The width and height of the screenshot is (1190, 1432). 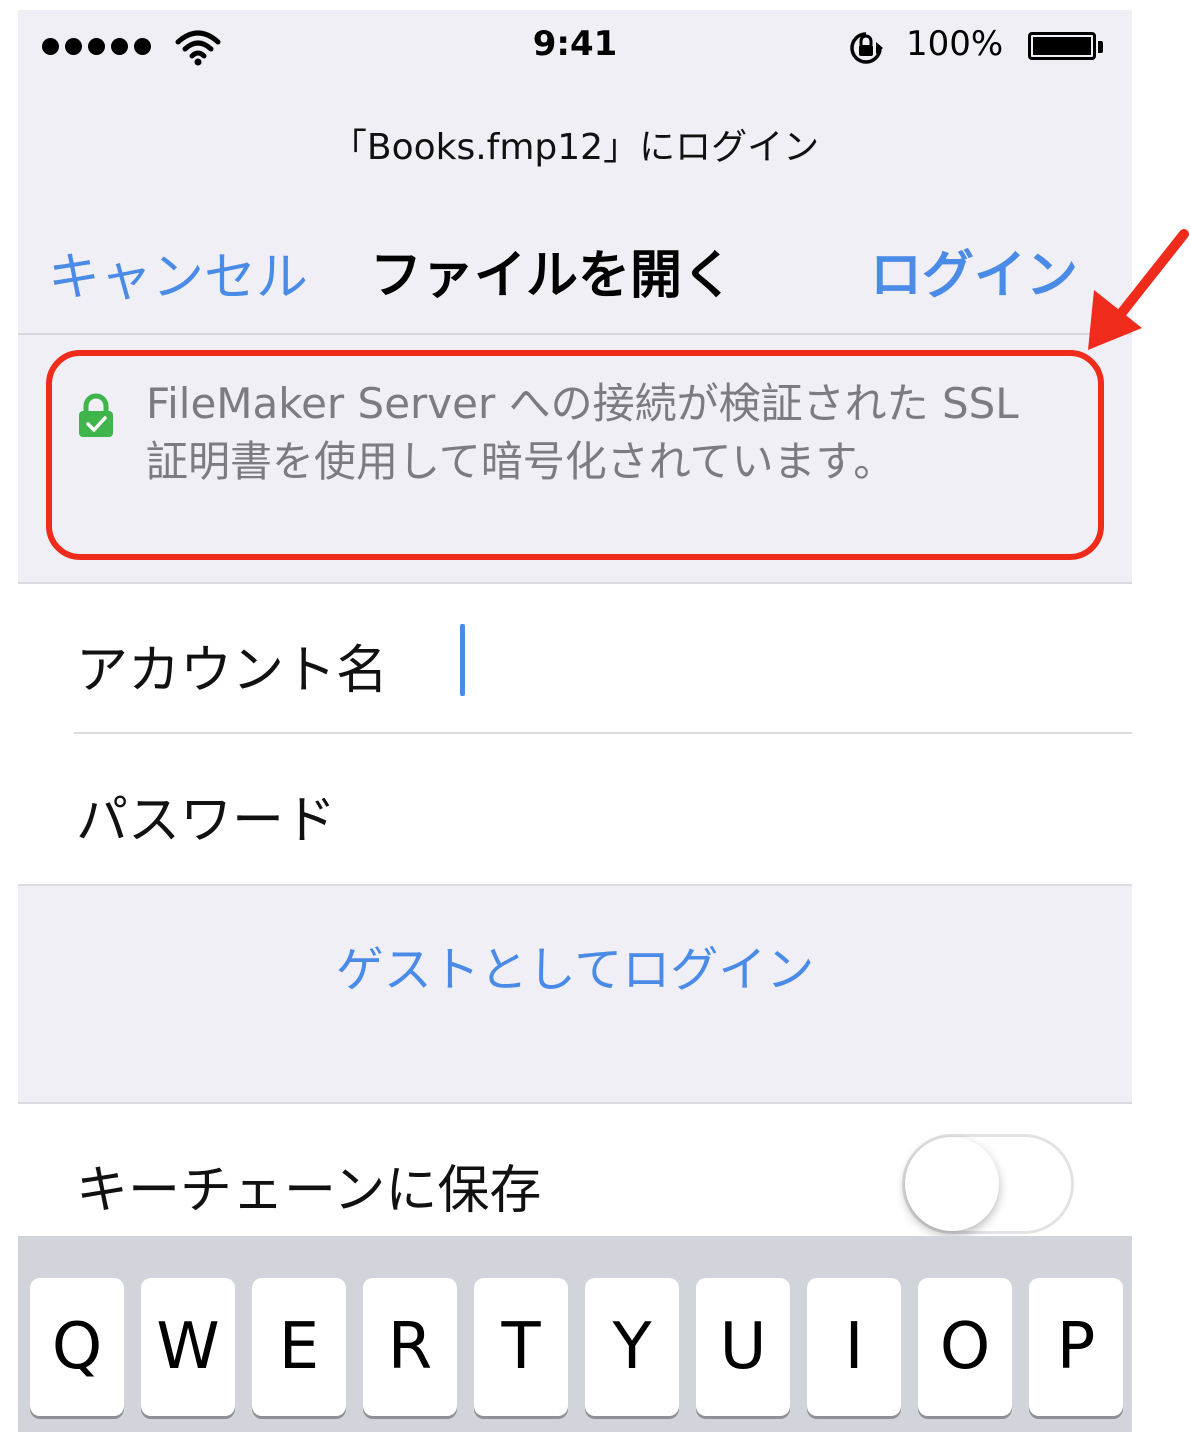 What do you see at coordinates (790, 659) in the screenshot?
I see `account-name-input` at bounding box center [790, 659].